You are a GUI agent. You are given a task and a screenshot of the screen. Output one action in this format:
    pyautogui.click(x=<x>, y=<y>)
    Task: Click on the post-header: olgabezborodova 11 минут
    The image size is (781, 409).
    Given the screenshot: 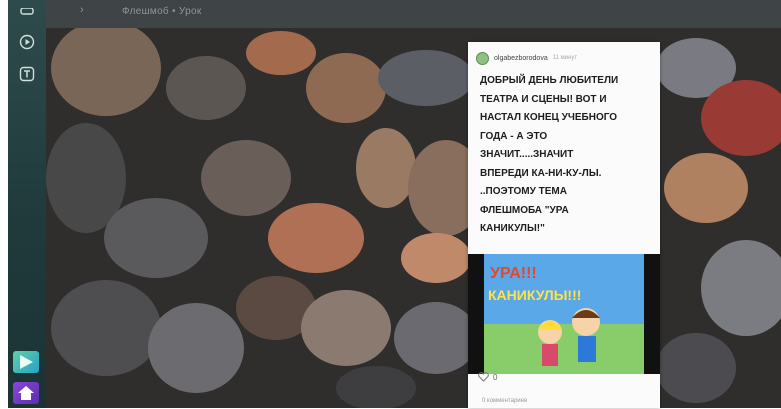 What is the action you would take?
    pyautogui.click(x=565, y=58)
    